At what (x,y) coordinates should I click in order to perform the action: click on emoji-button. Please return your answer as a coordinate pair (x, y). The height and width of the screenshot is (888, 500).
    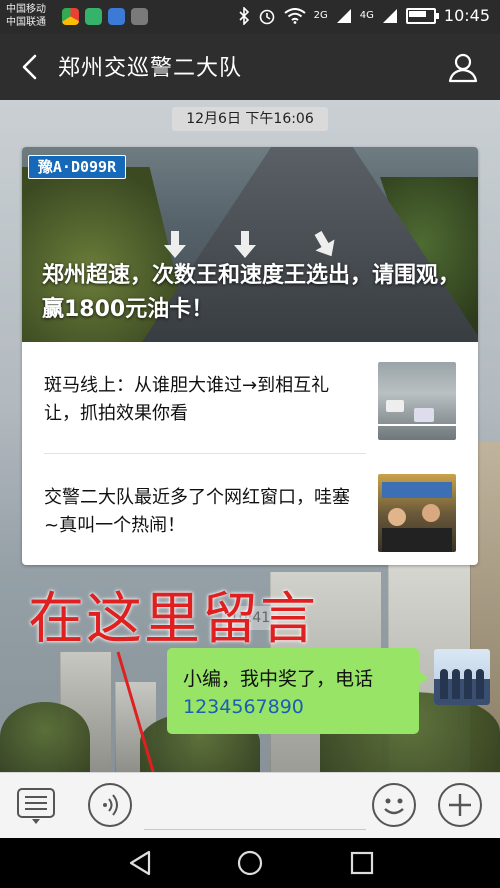
    Looking at the image, I should click on (394, 805).